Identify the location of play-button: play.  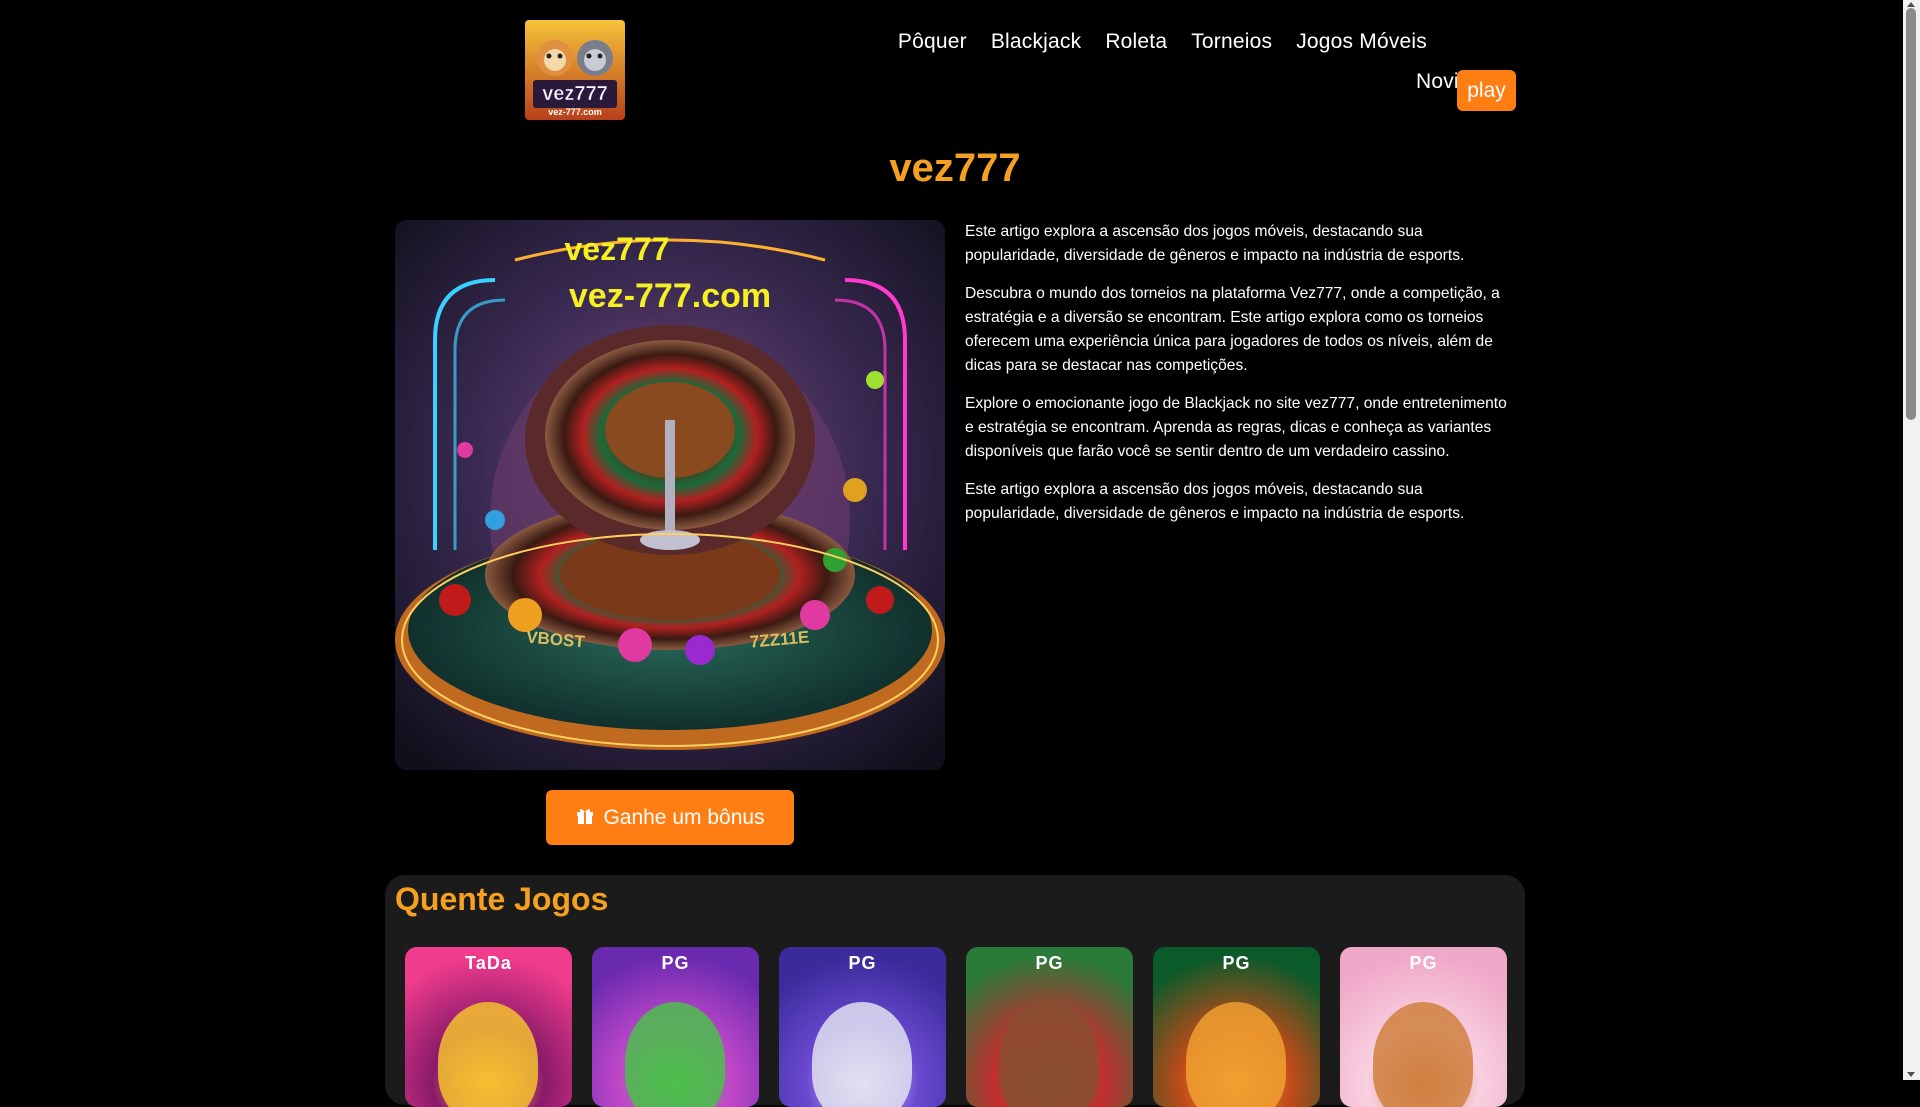
(1486, 90).